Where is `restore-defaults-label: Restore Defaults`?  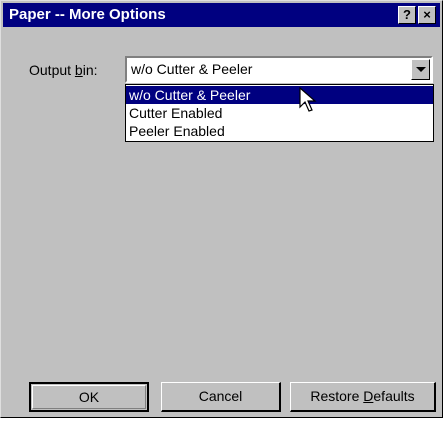 restore-defaults-label: Restore Defaults is located at coordinates (362, 396).